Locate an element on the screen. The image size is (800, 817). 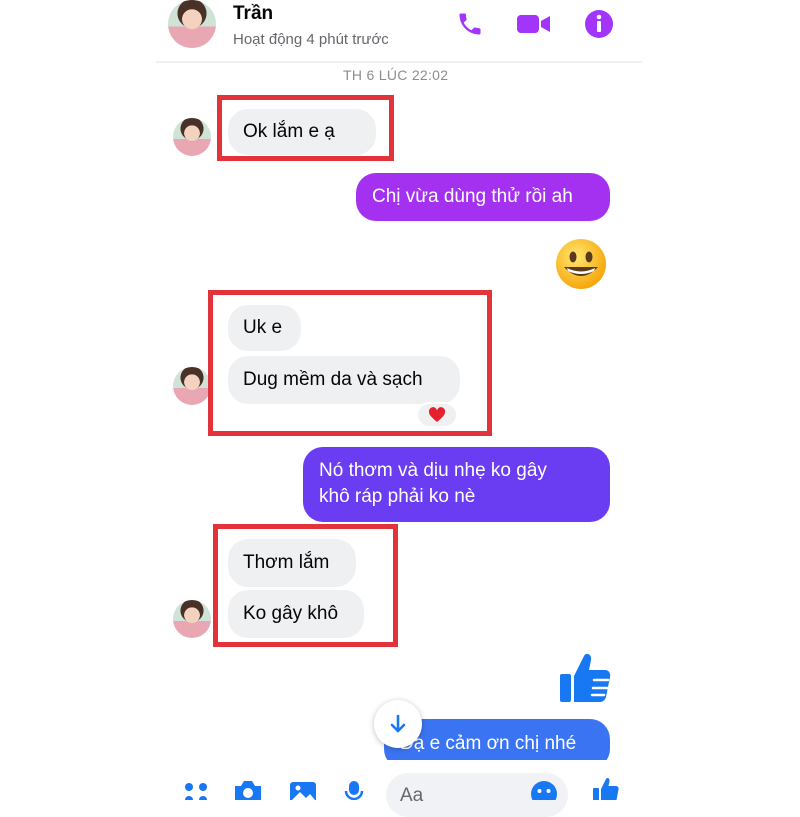
contact-name: Trần is located at coordinates (253, 14).